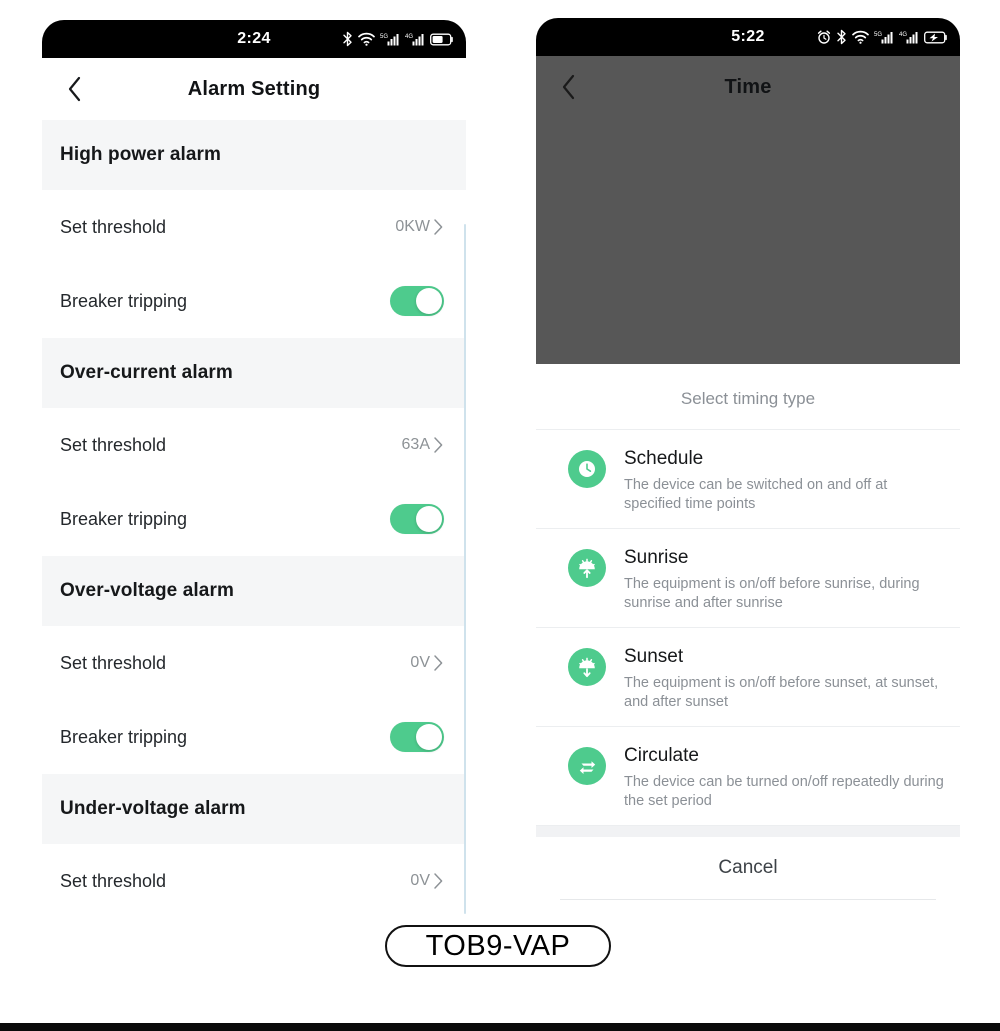  What do you see at coordinates (254, 301) in the screenshot?
I see `row-breaker-tripping-high-power: Breaker tripping` at bounding box center [254, 301].